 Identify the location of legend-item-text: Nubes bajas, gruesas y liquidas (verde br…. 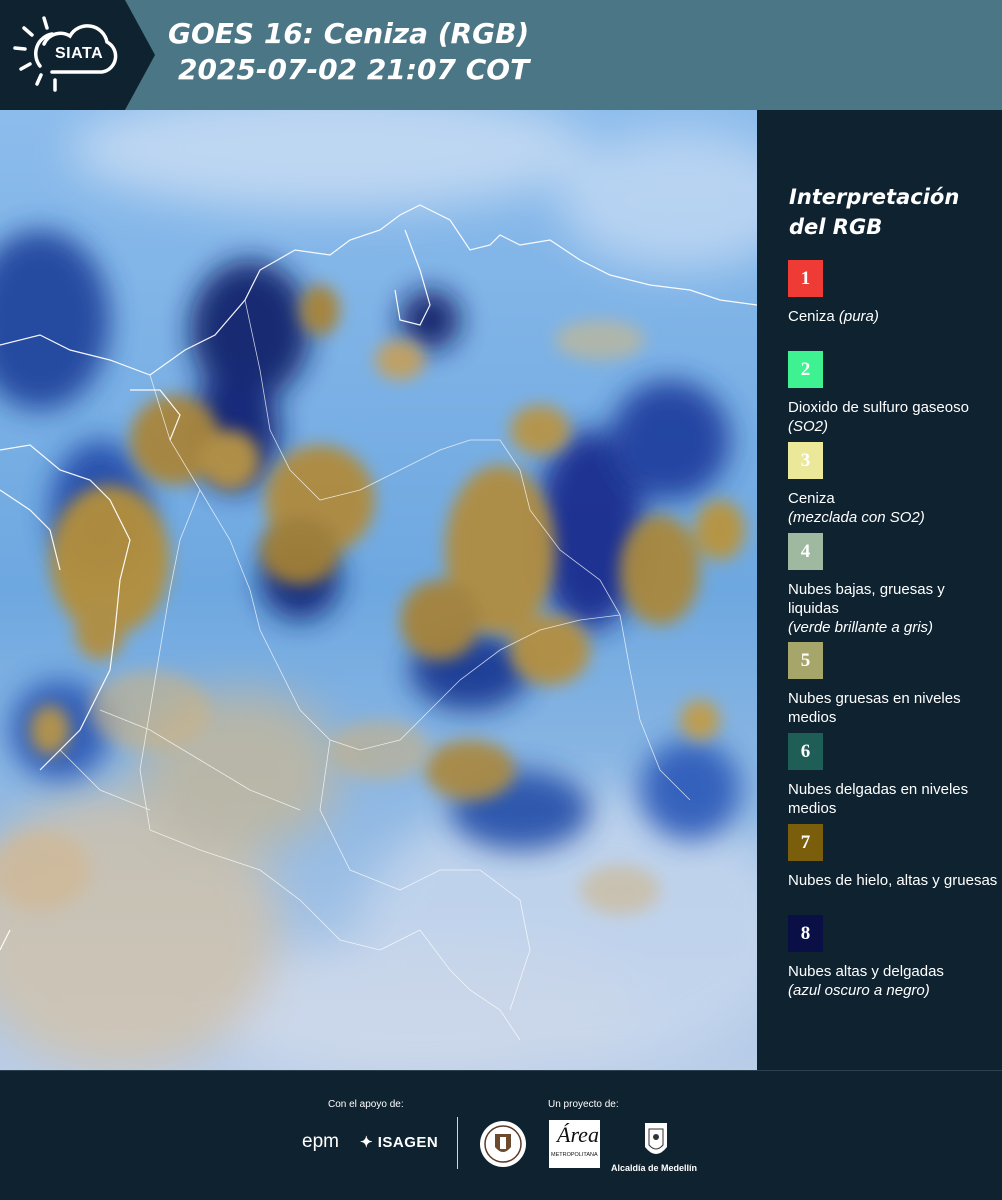
(893, 608).